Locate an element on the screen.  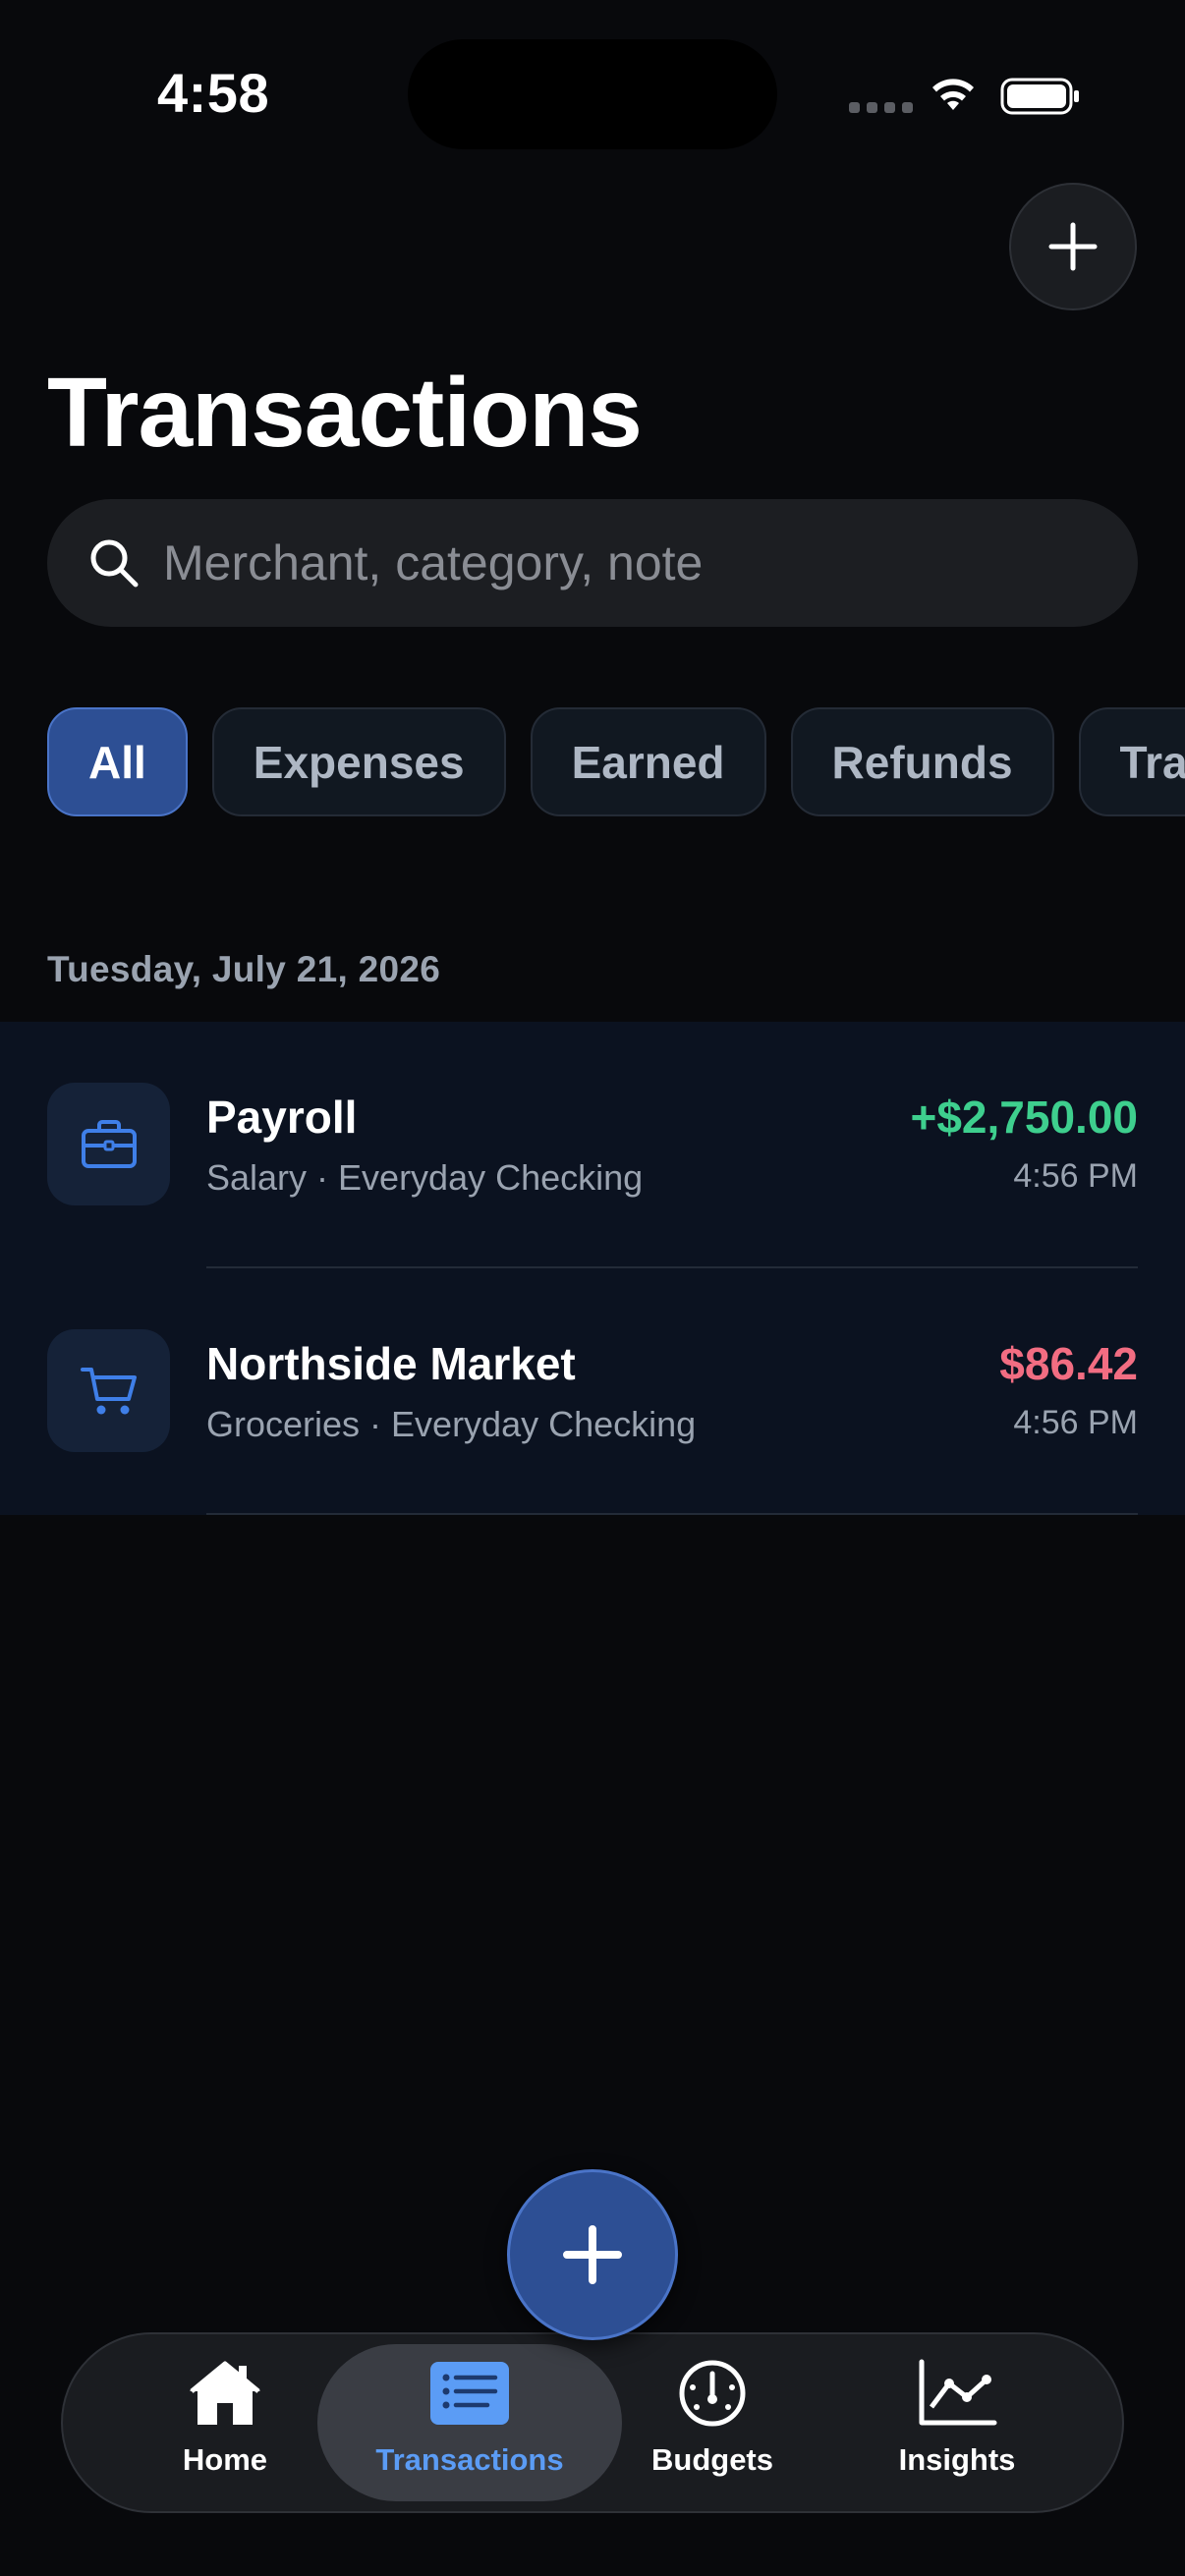
battery-icon is located at coordinates (1040, 96).